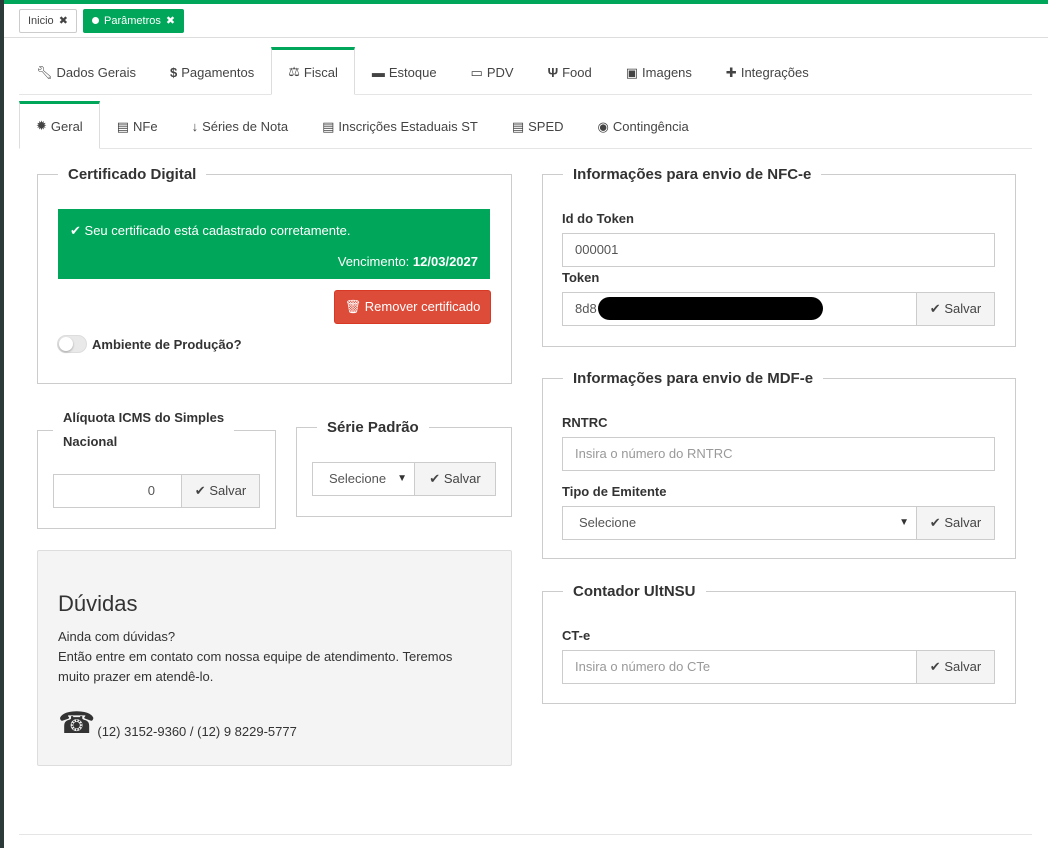 Image resolution: width=1048 pixels, height=848 pixels. What do you see at coordinates (632, 72) in the screenshot?
I see `image-icon: ▣` at bounding box center [632, 72].